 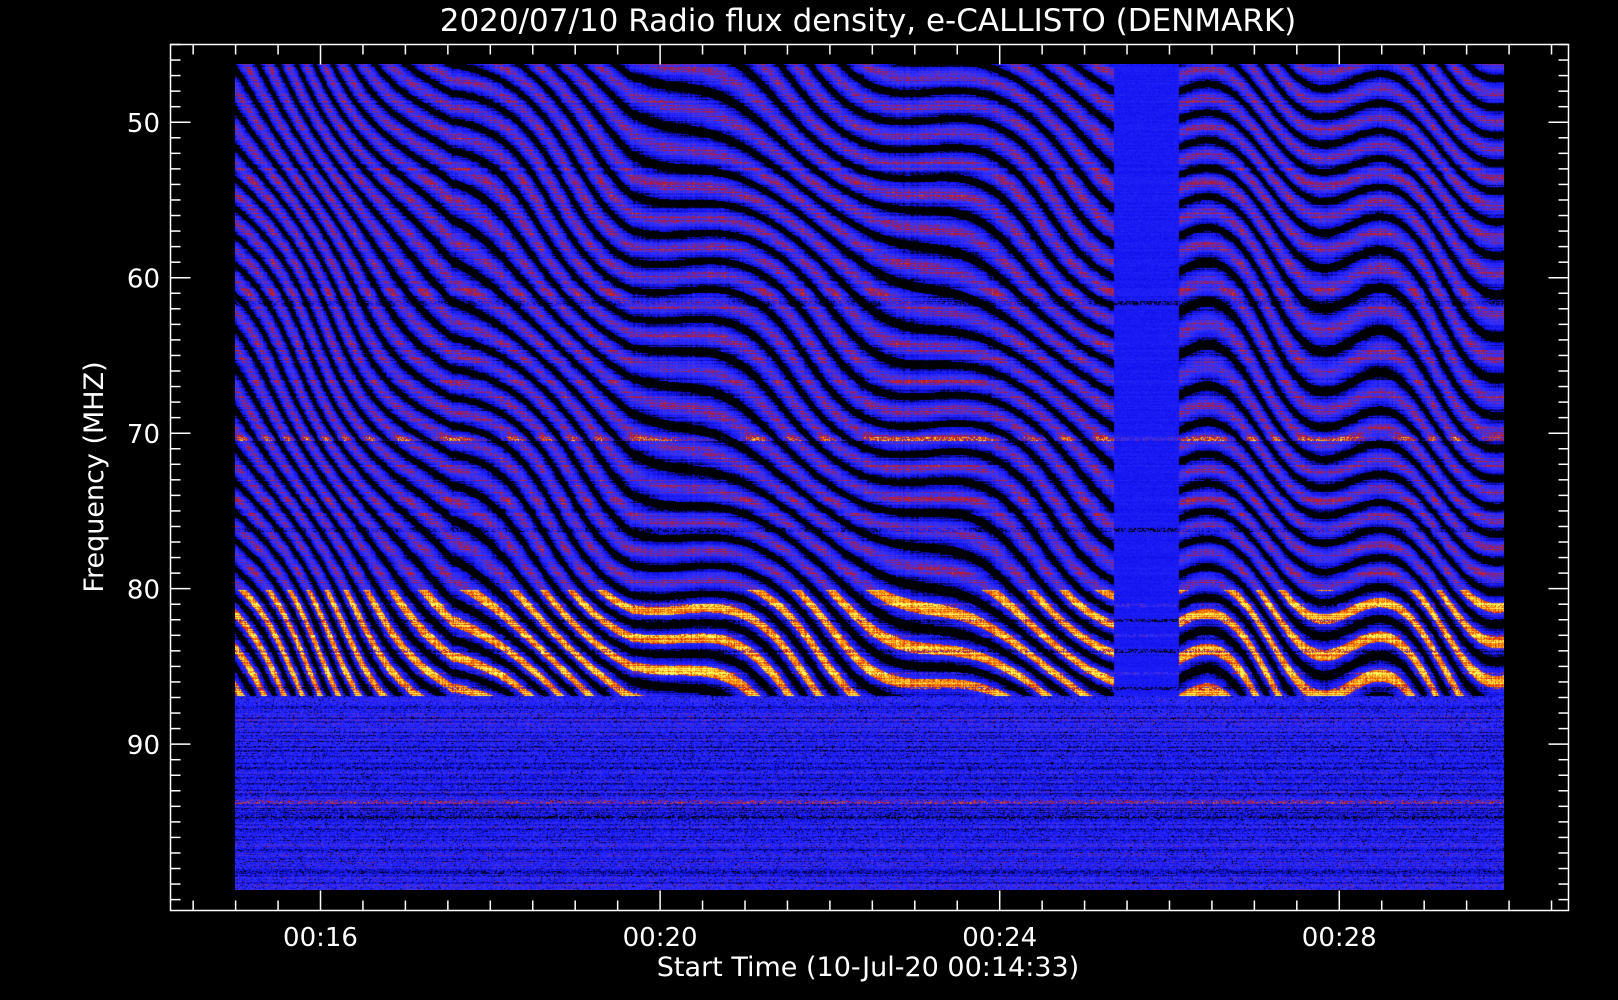 I want to click on y-tick-label: 90, so click(x=143, y=746).